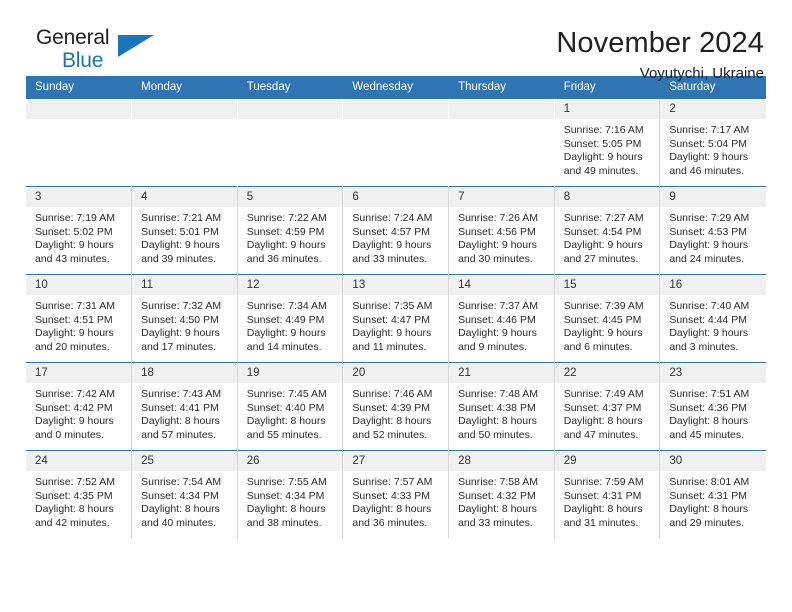 This screenshot has height=612, width=792. Describe the element at coordinates (601, 170) in the screenshot. I see `daylight-duration-line2: and 49 minutes.` at that location.